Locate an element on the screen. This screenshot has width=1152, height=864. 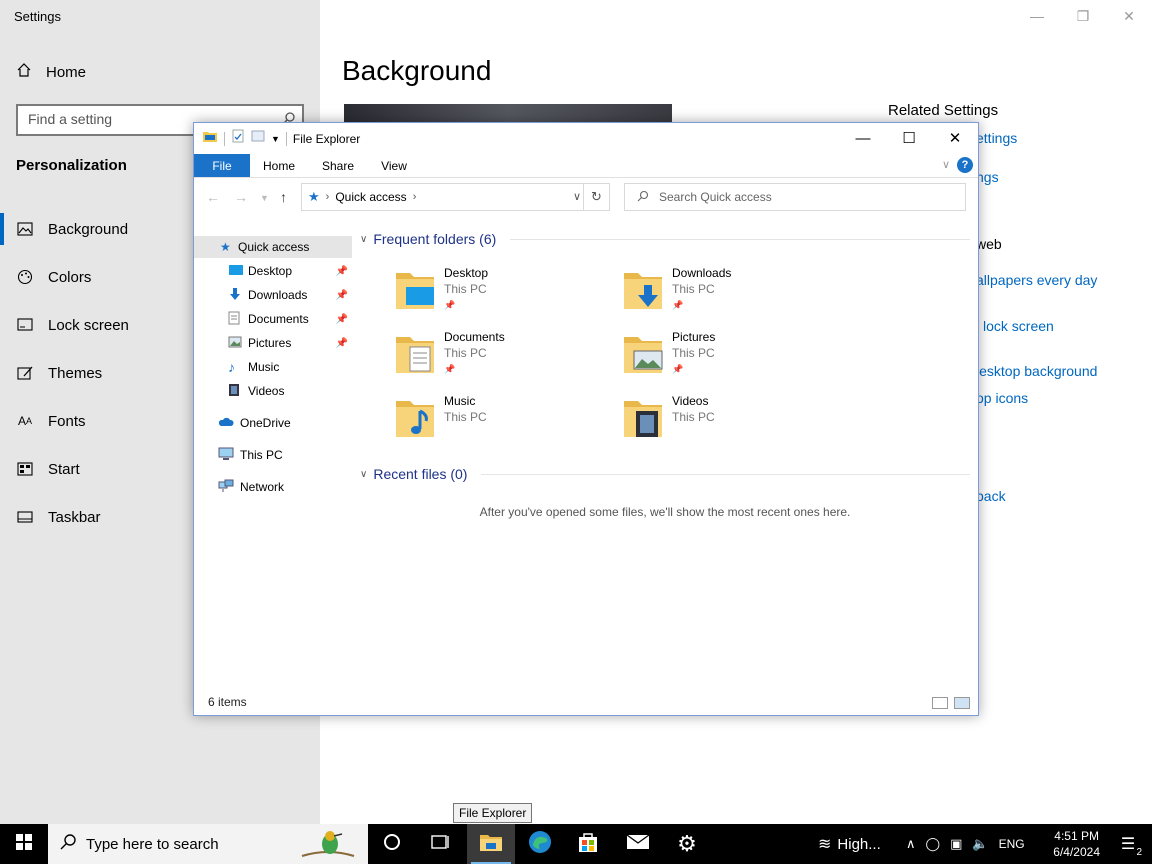
related-link: allpapers every day is located at coordinates (1036, 280).